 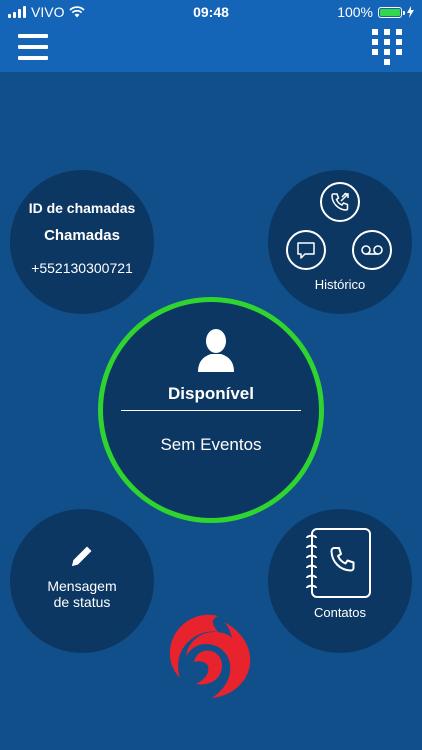 What do you see at coordinates (375, 12) in the screenshot?
I see `battery-info: 100%` at bounding box center [375, 12].